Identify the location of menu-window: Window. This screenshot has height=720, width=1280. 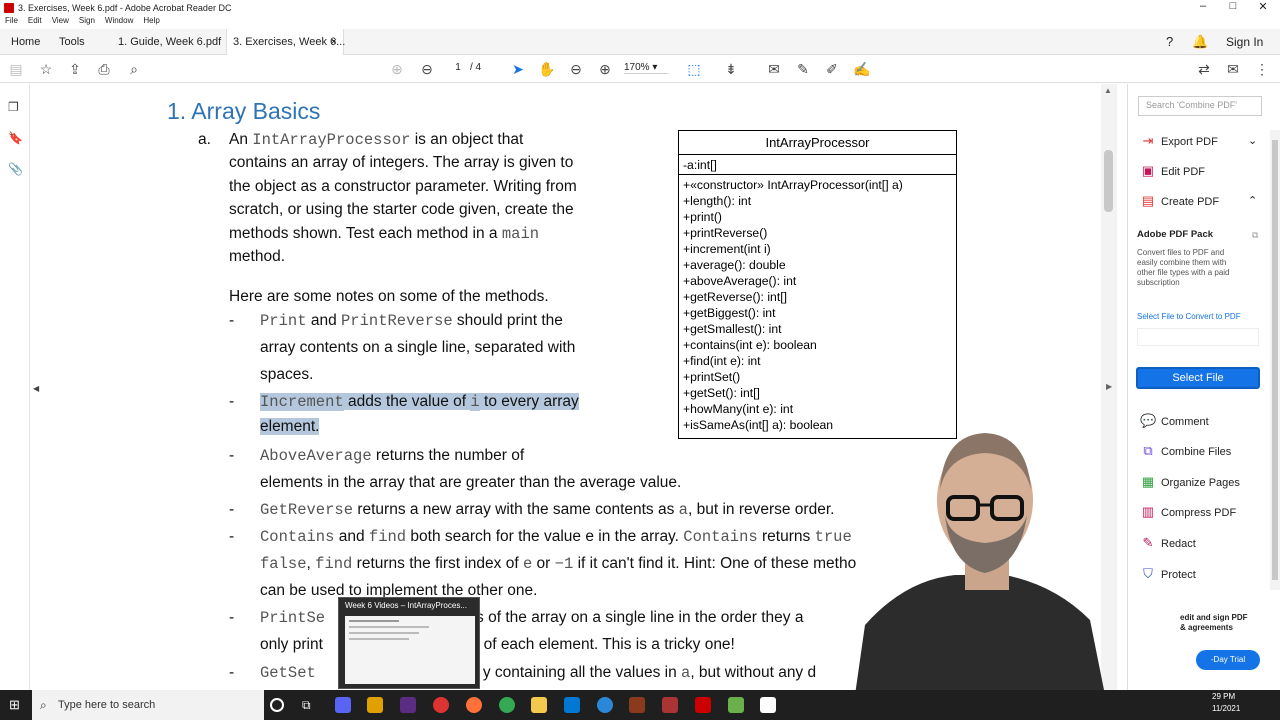
(119, 22).